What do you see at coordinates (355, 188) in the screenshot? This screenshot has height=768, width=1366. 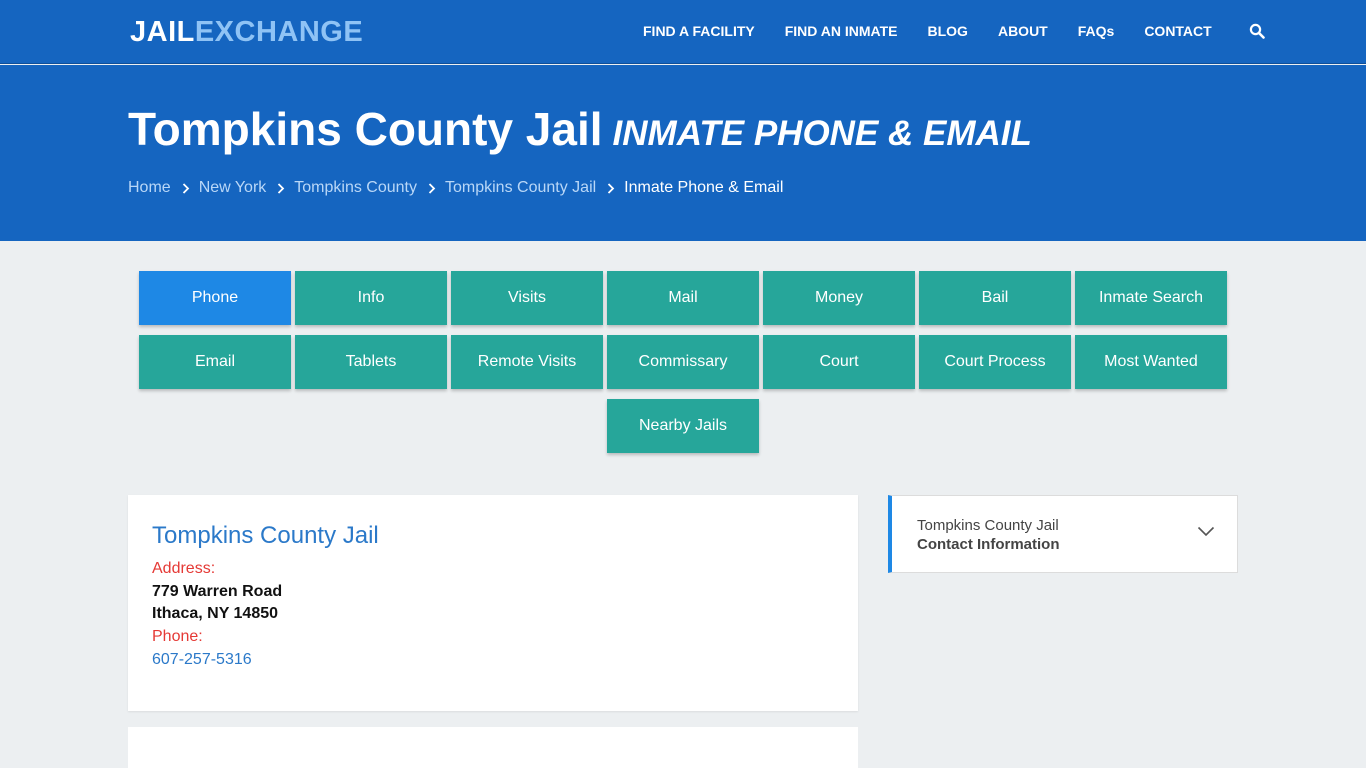 I see `breadcrumb-county: Tompkins County` at bounding box center [355, 188].